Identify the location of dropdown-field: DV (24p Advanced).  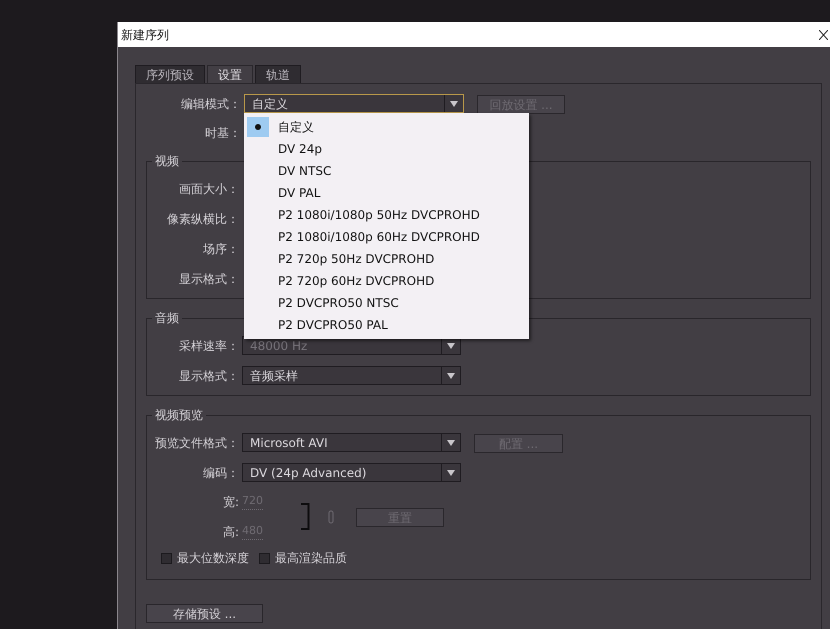
(351, 472).